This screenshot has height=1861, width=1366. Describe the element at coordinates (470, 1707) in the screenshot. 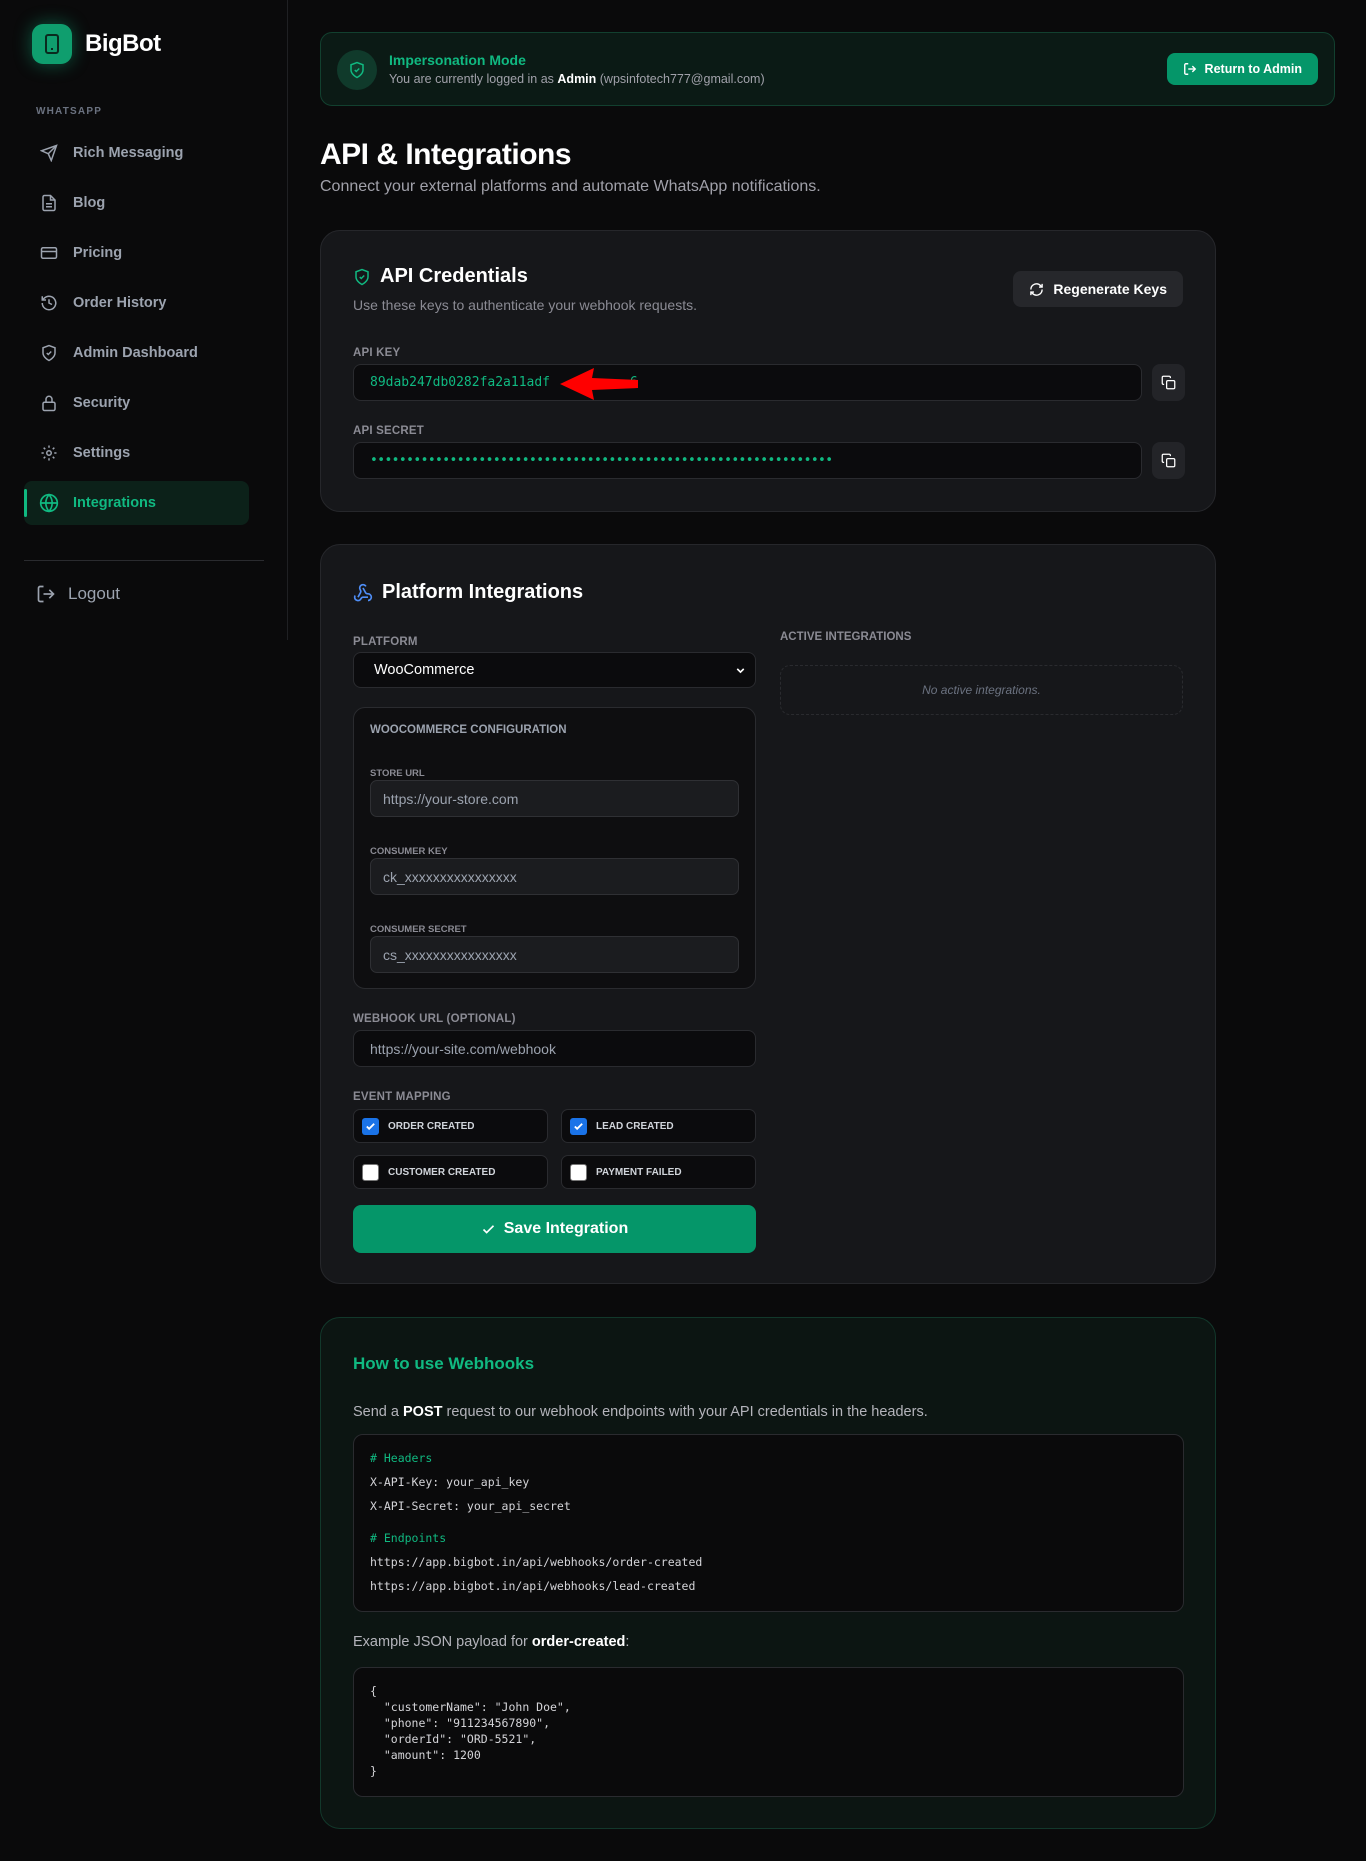

I see `payload-line: "customerName": "John Doe",` at that location.